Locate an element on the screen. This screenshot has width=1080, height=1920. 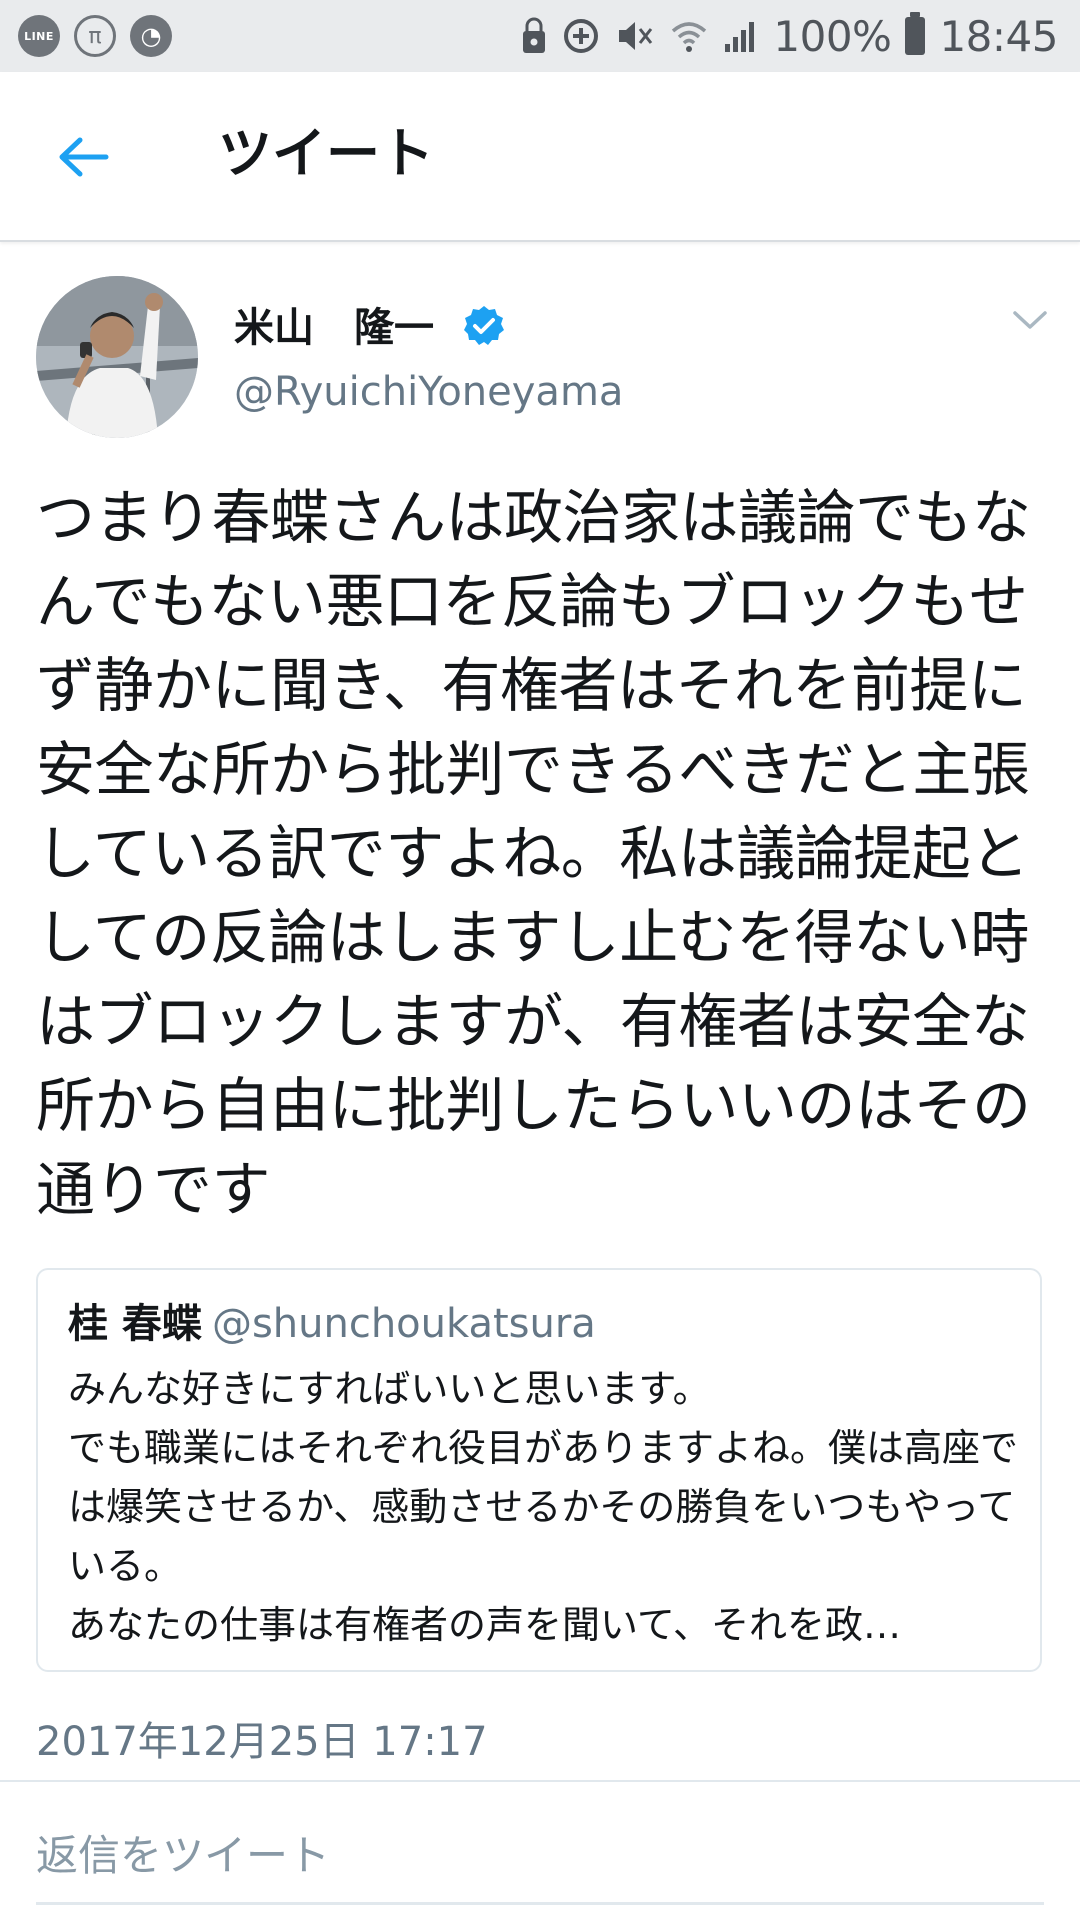
lock-icon is located at coordinates (534, 36).